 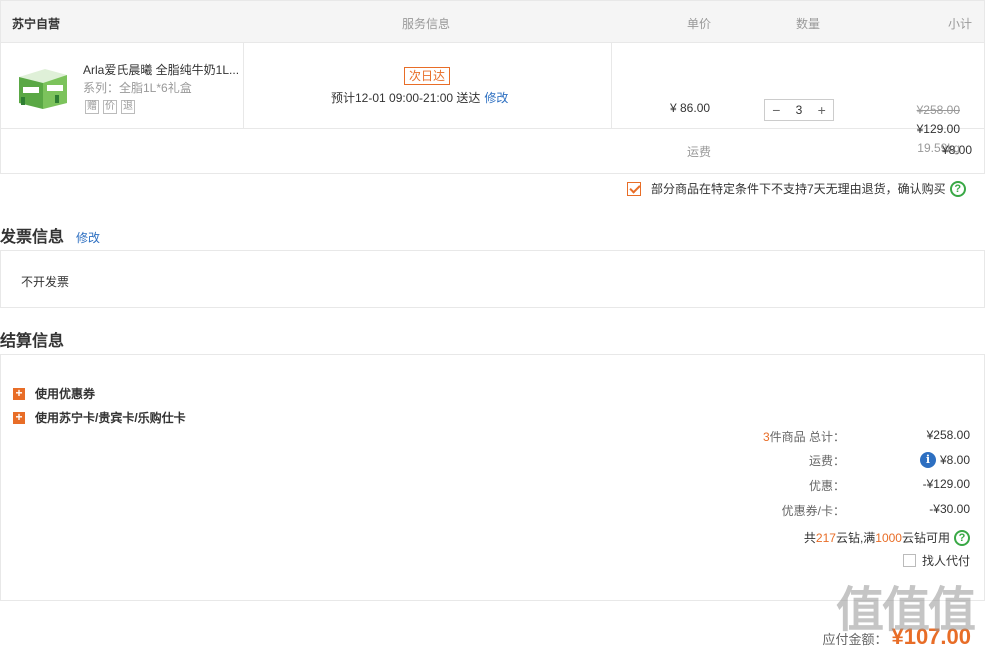 What do you see at coordinates (962, 537) in the screenshot?
I see `coin-help-icon: ?` at bounding box center [962, 537].